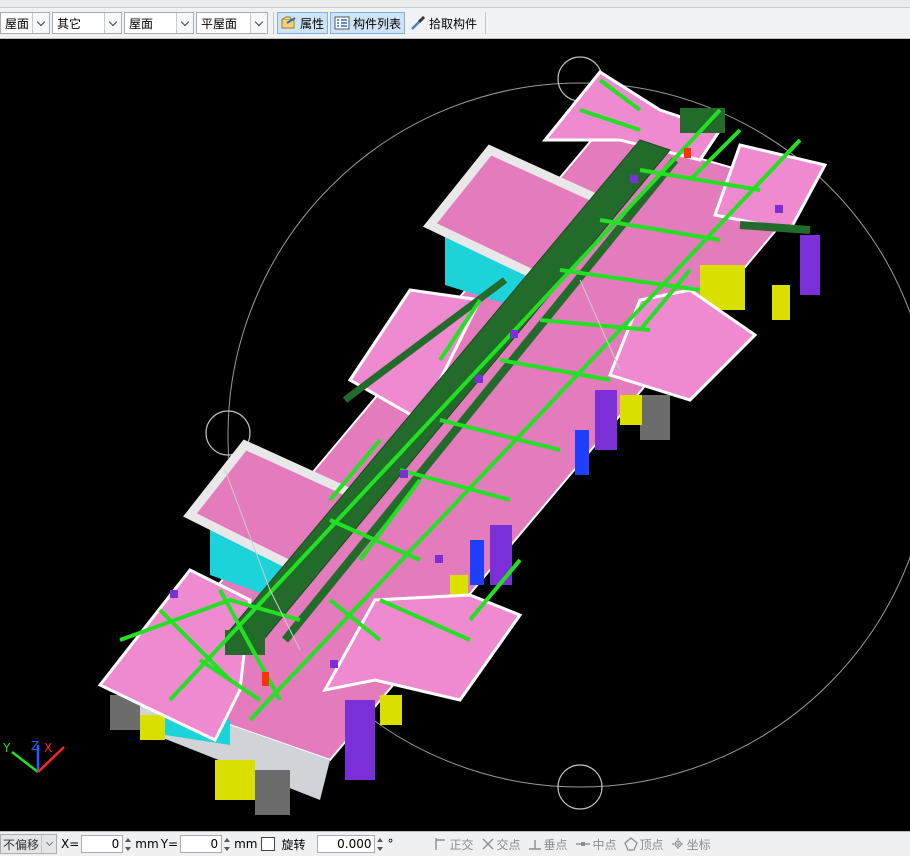 This screenshot has width=910, height=856. Describe the element at coordinates (102, 844) in the screenshot. I see `x-input: 0` at that location.